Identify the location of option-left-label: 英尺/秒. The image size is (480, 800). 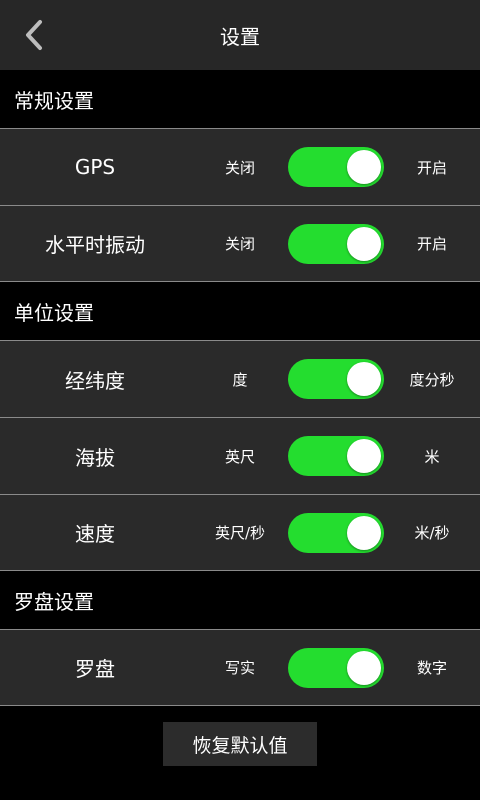
(240, 533).